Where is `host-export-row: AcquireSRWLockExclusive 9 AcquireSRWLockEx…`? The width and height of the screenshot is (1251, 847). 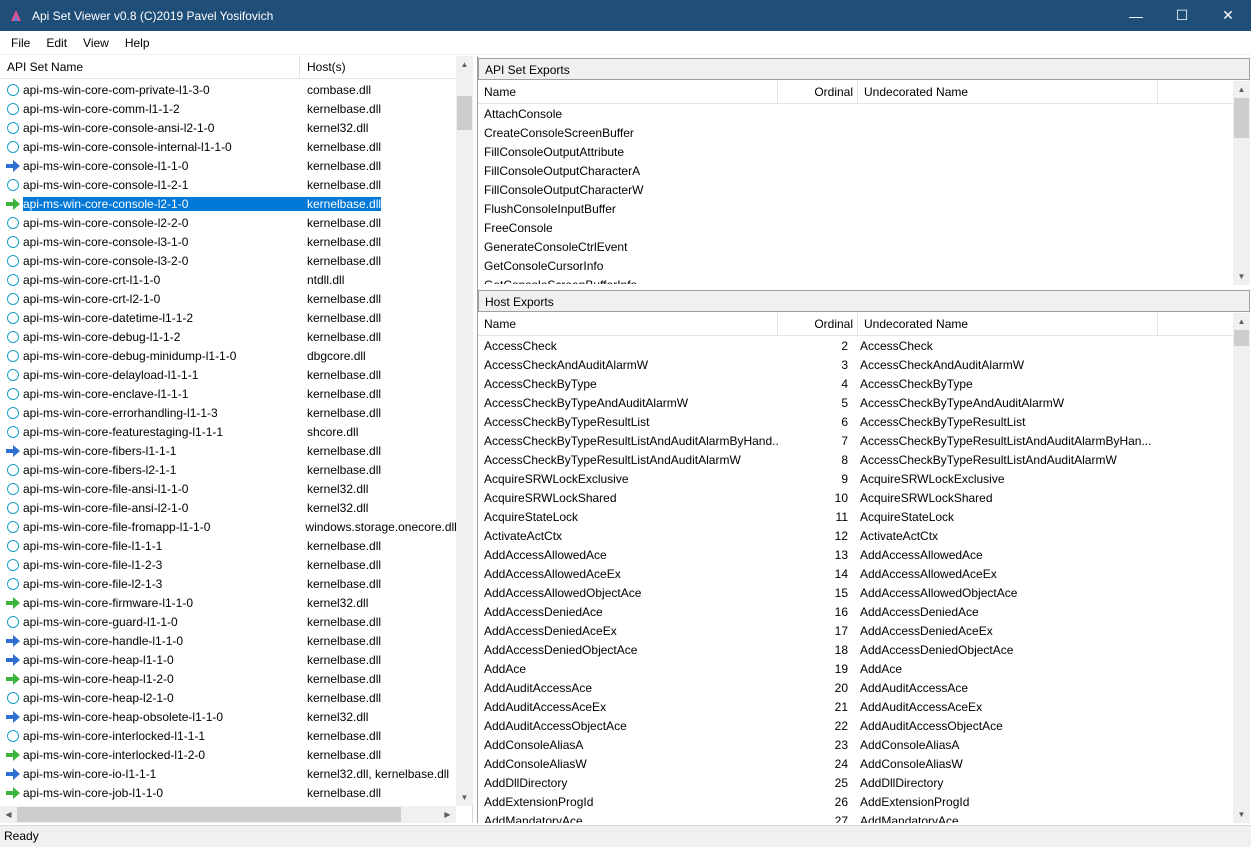
host-export-row: AcquireSRWLockExclusive 9 AcquireSRWLockEx… is located at coordinates (855, 478).